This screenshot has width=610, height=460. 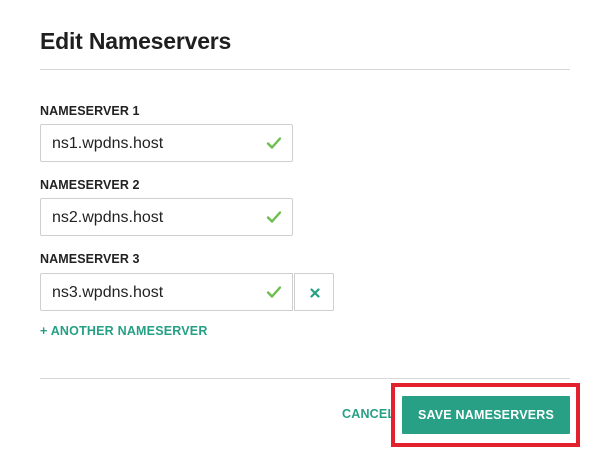 I want to click on footer-divider, so click(x=305, y=378).